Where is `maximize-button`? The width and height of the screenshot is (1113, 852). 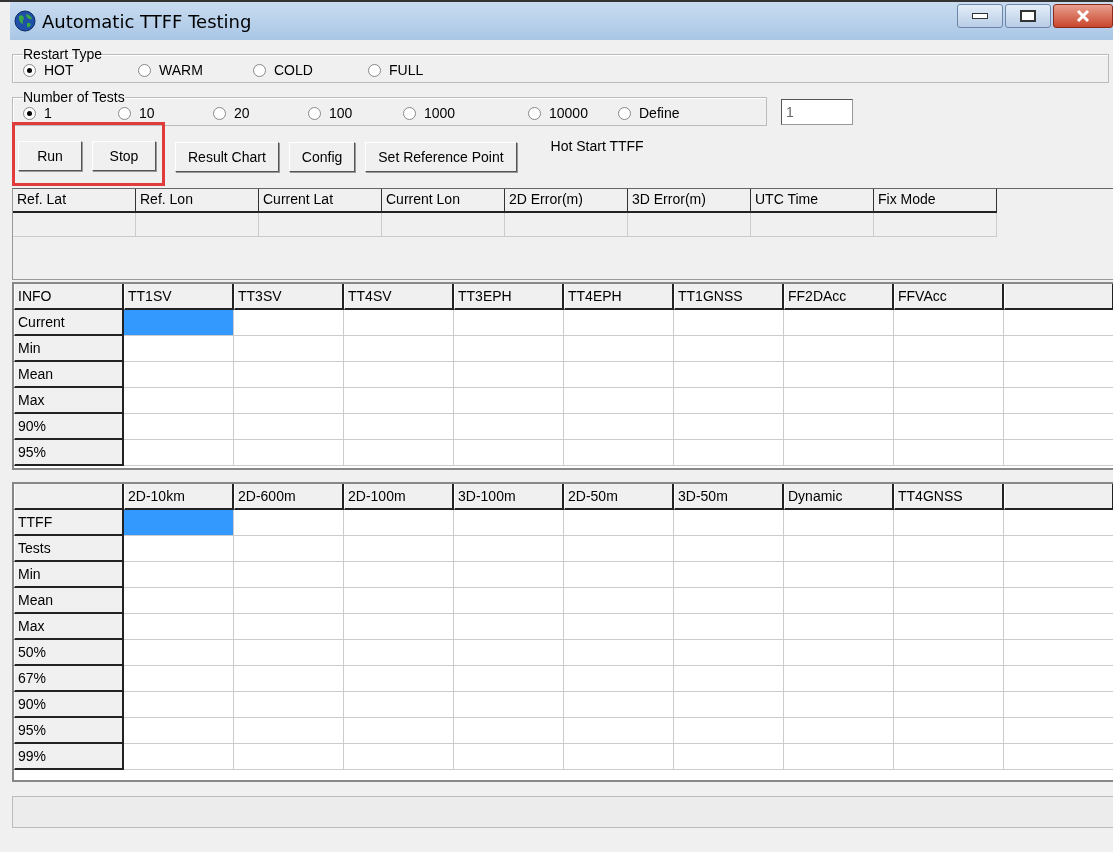 maximize-button is located at coordinates (1028, 16).